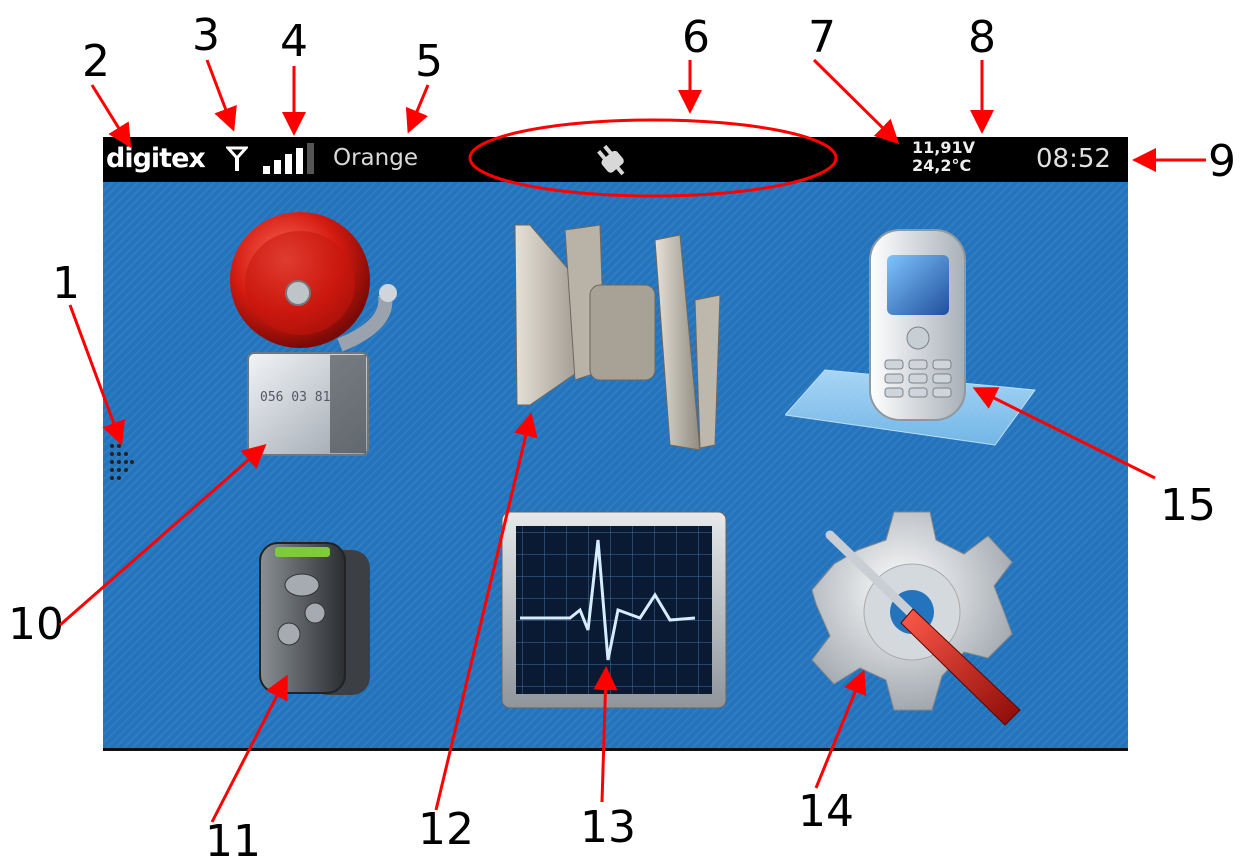  I want to click on power-indicator-highlight, so click(653, 158).